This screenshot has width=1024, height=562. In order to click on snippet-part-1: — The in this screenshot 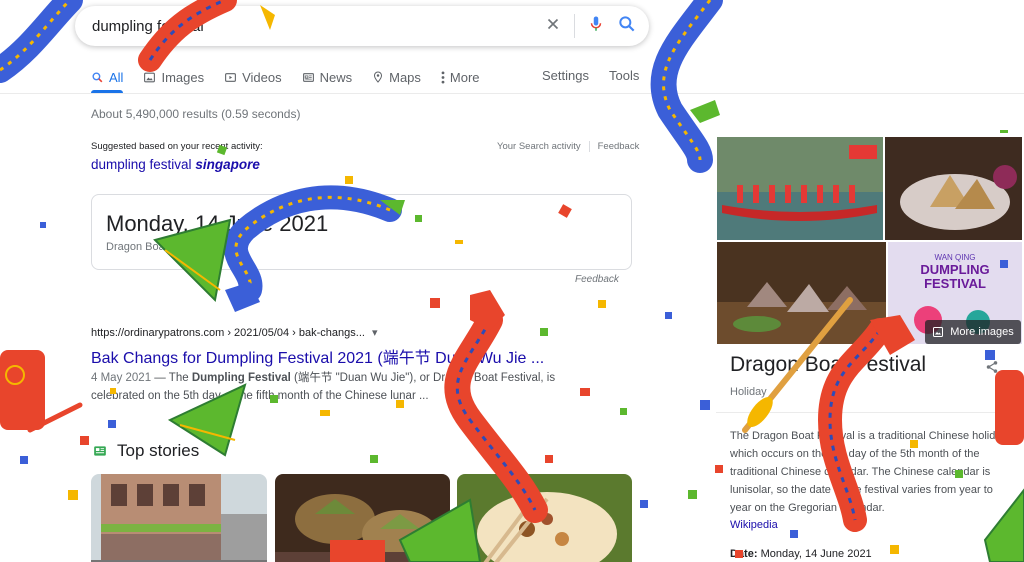, I will do `click(171, 378)`.